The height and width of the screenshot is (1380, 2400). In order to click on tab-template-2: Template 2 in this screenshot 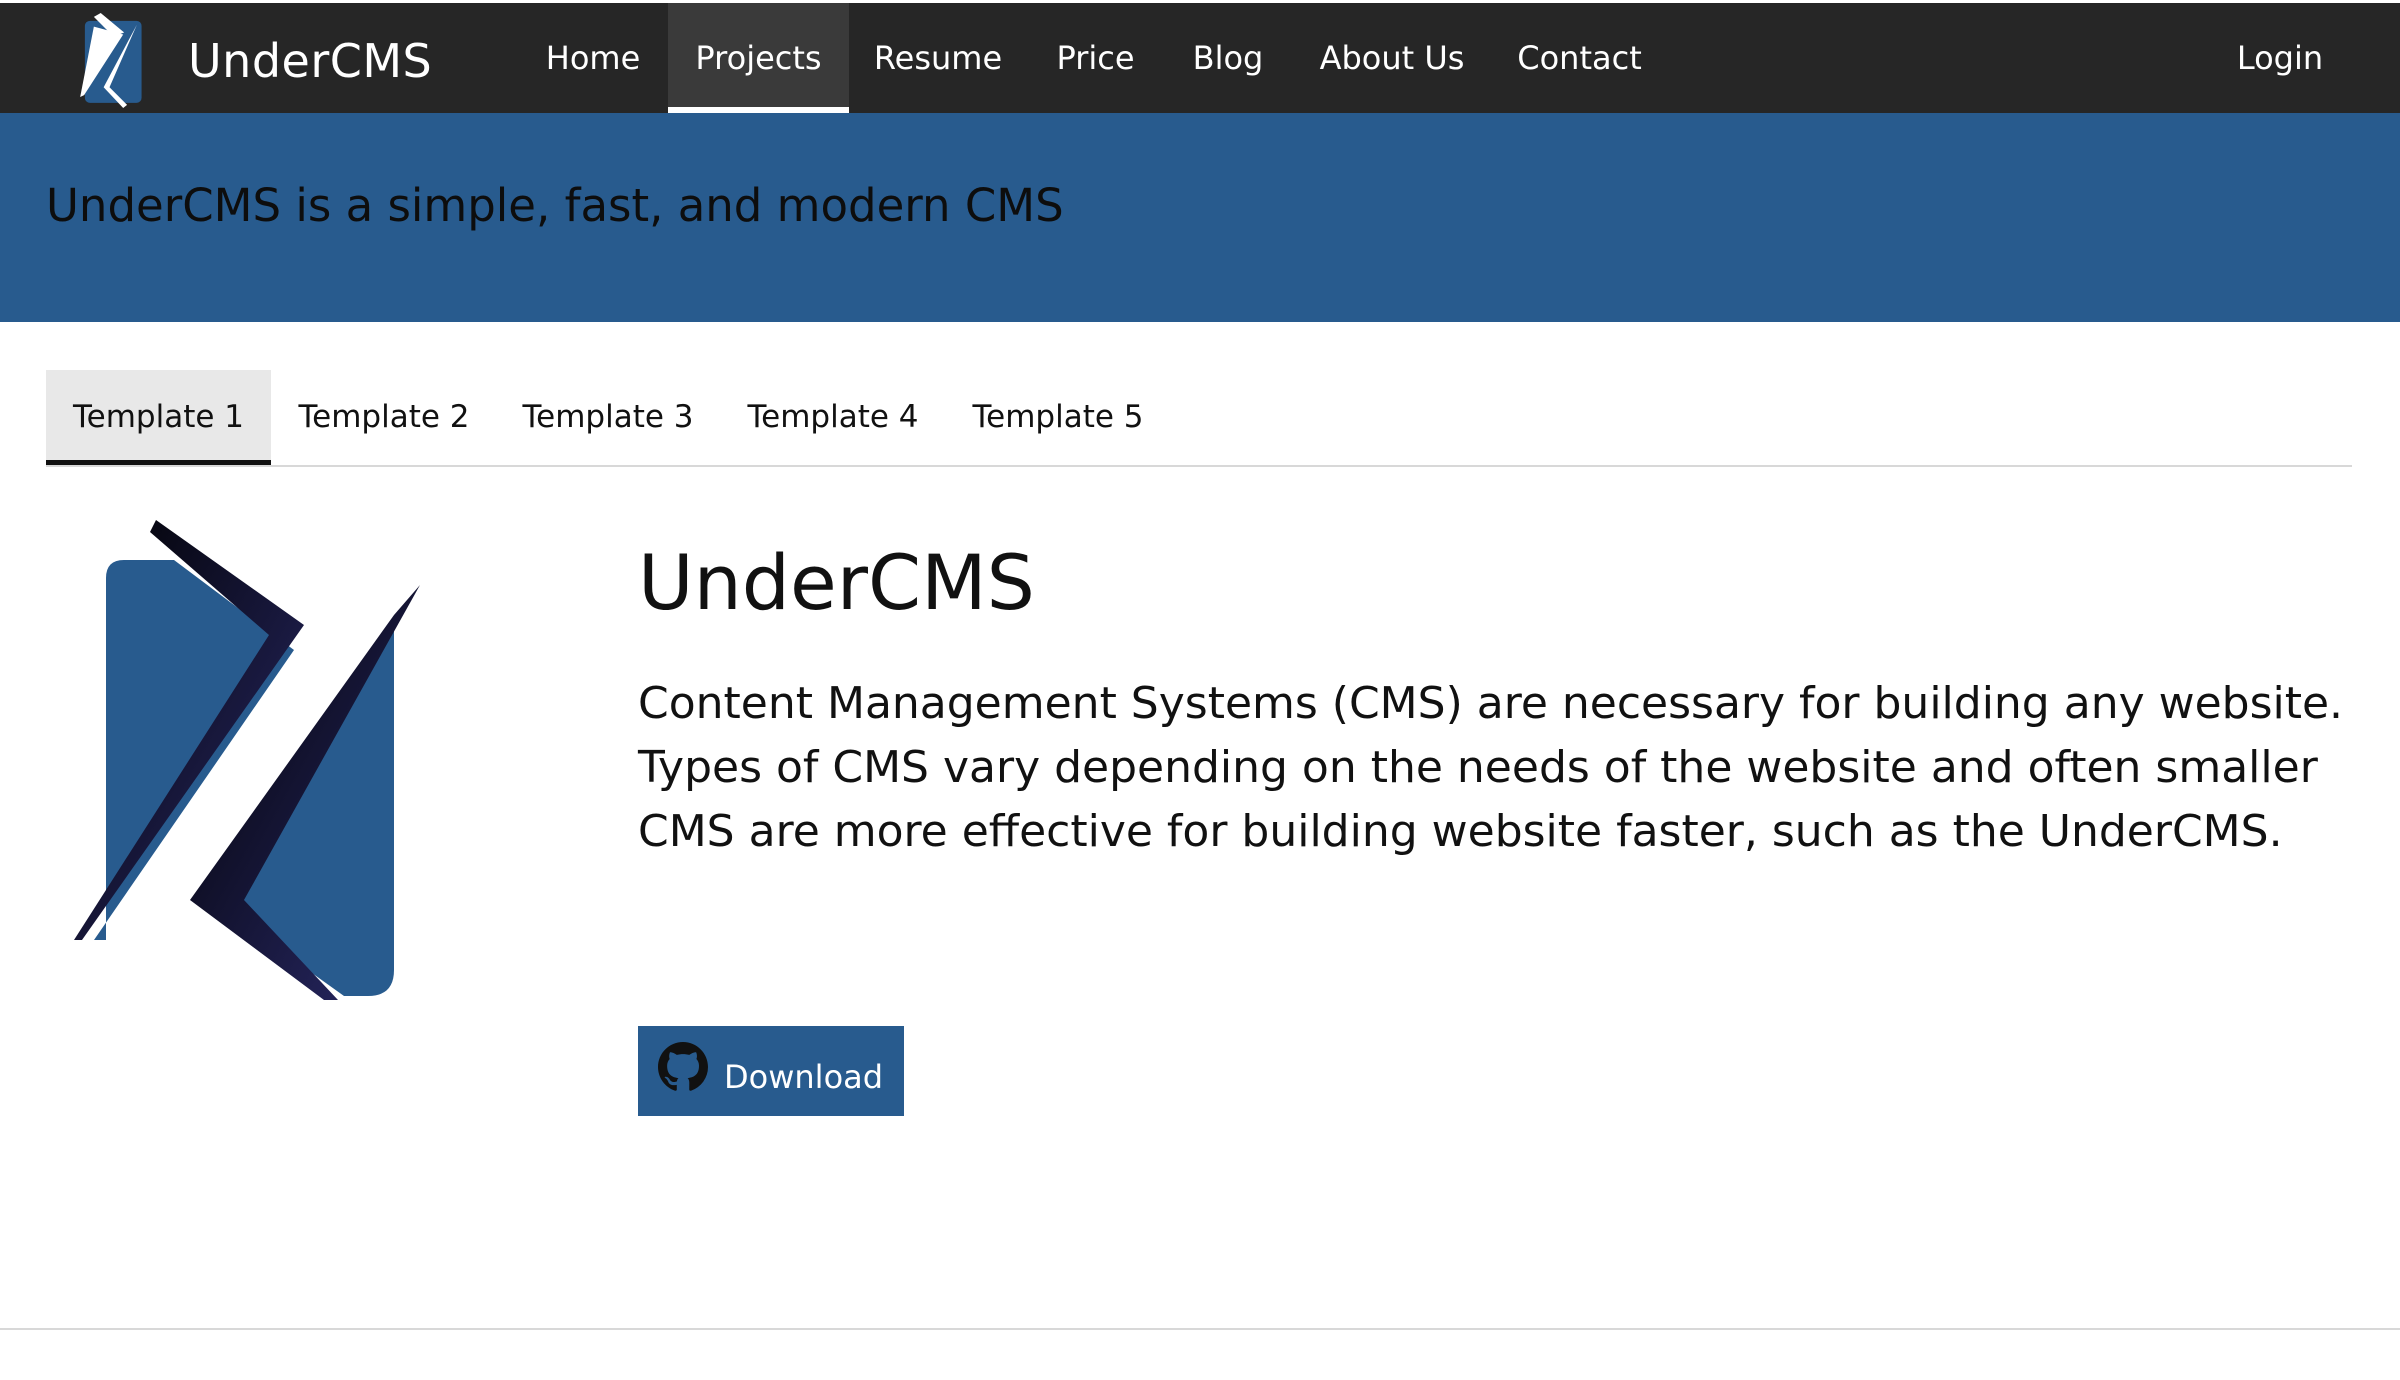, I will do `click(384, 417)`.